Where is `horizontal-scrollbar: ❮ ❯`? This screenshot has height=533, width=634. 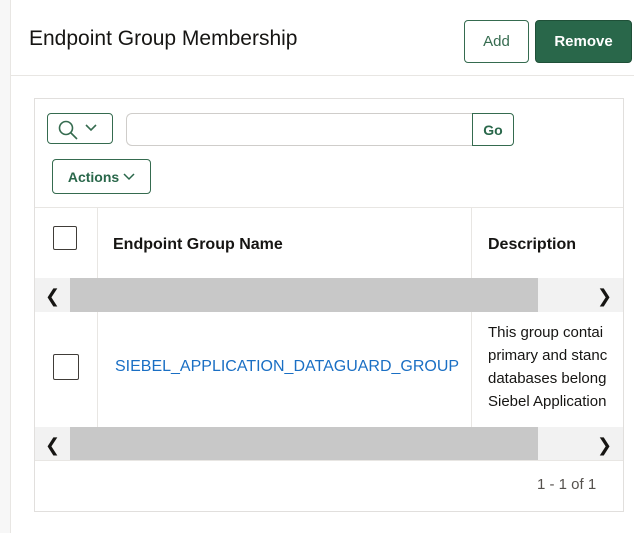 horizontal-scrollbar: ❮ ❯ is located at coordinates (329, 295).